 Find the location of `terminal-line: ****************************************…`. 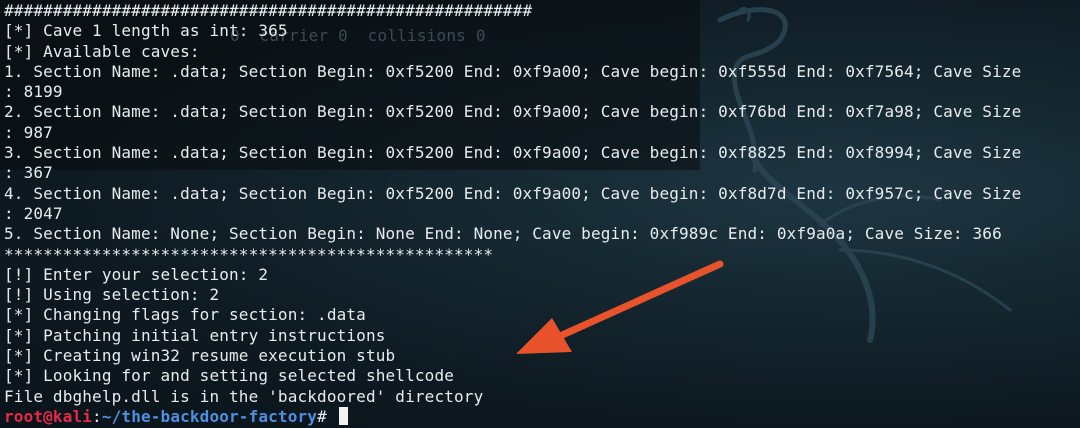

terminal-line: ****************************************… is located at coordinates (249, 254).